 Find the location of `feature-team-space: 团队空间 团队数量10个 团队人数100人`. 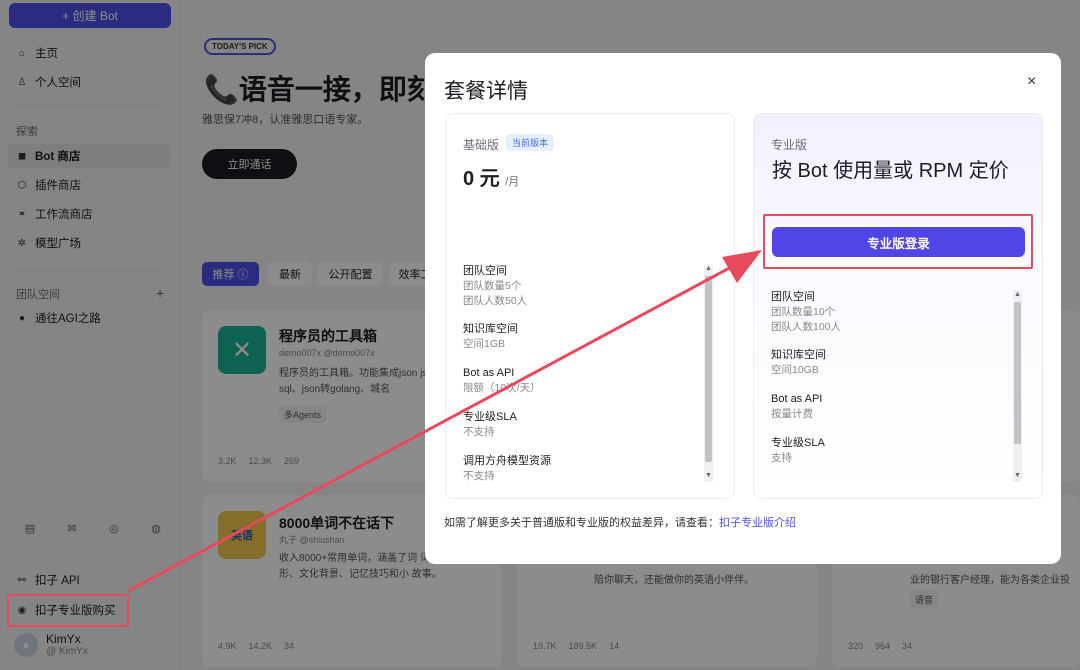

feature-team-space: 团队空间 团队数量10个 团队人数100人 is located at coordinates (806, 312).